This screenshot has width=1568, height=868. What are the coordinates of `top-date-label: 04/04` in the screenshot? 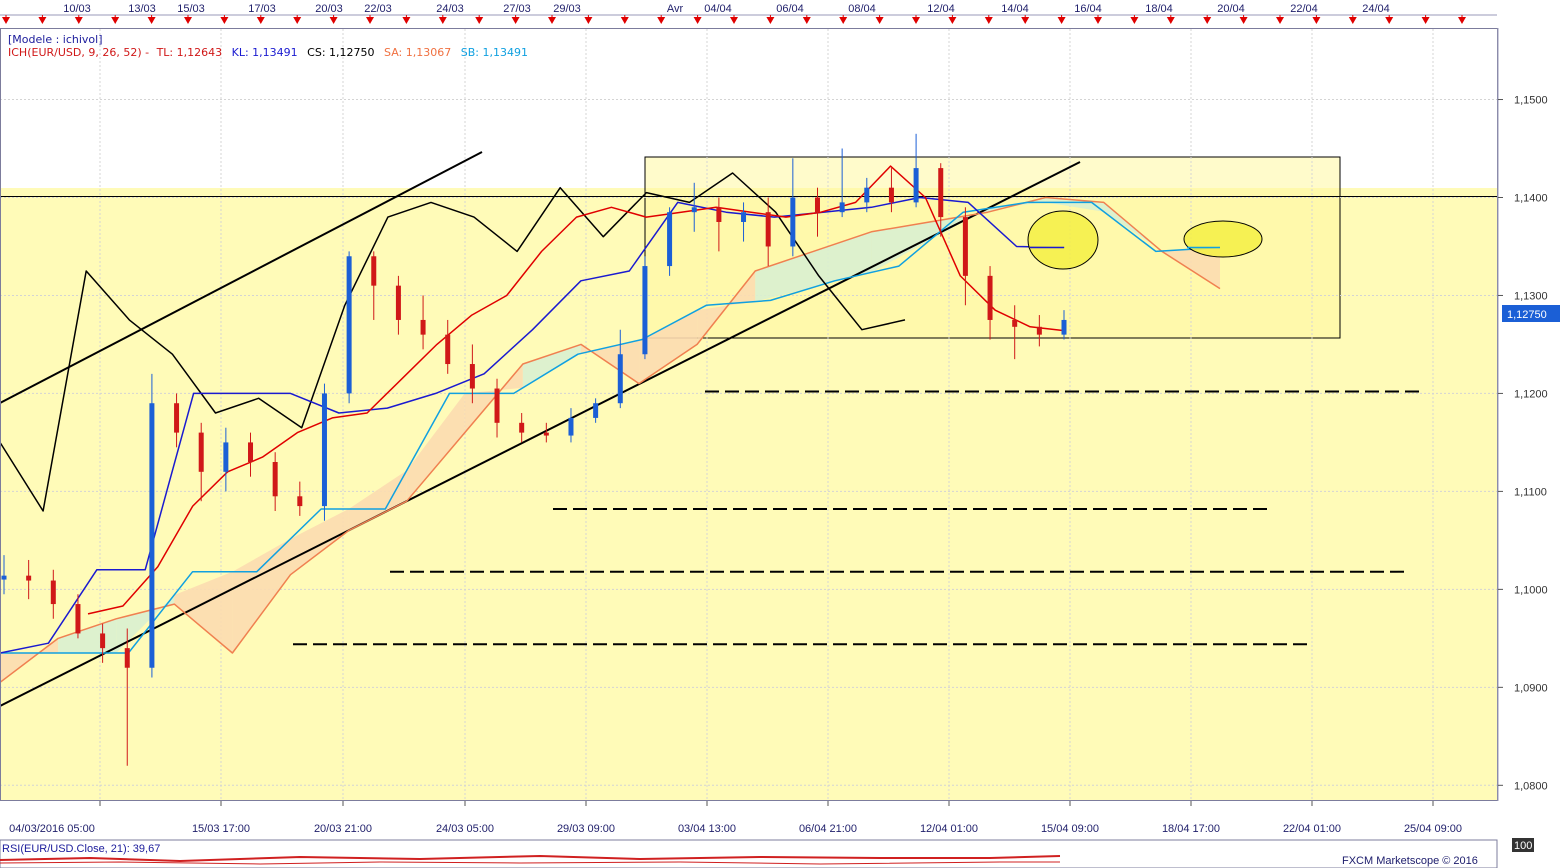 It's located at (718, 9).